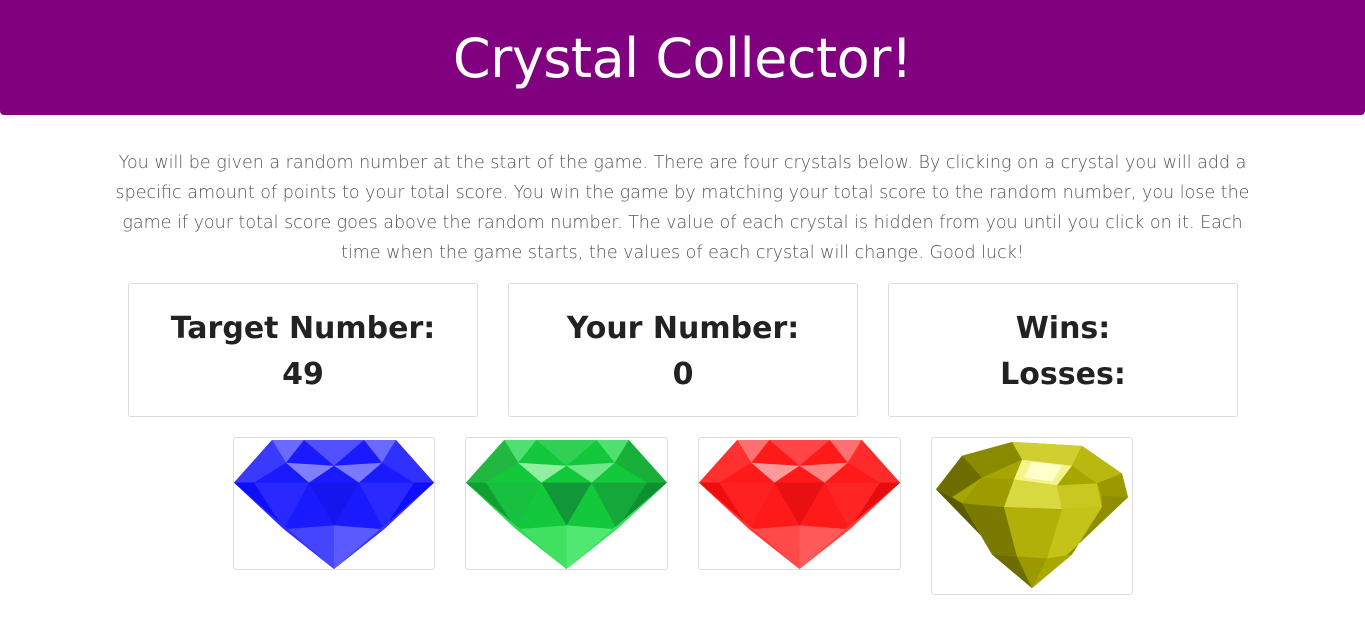 Image resolution: width=1365 pixels, height=634 pixels. I want to click on blue-crystal-button, so click(334, 503).